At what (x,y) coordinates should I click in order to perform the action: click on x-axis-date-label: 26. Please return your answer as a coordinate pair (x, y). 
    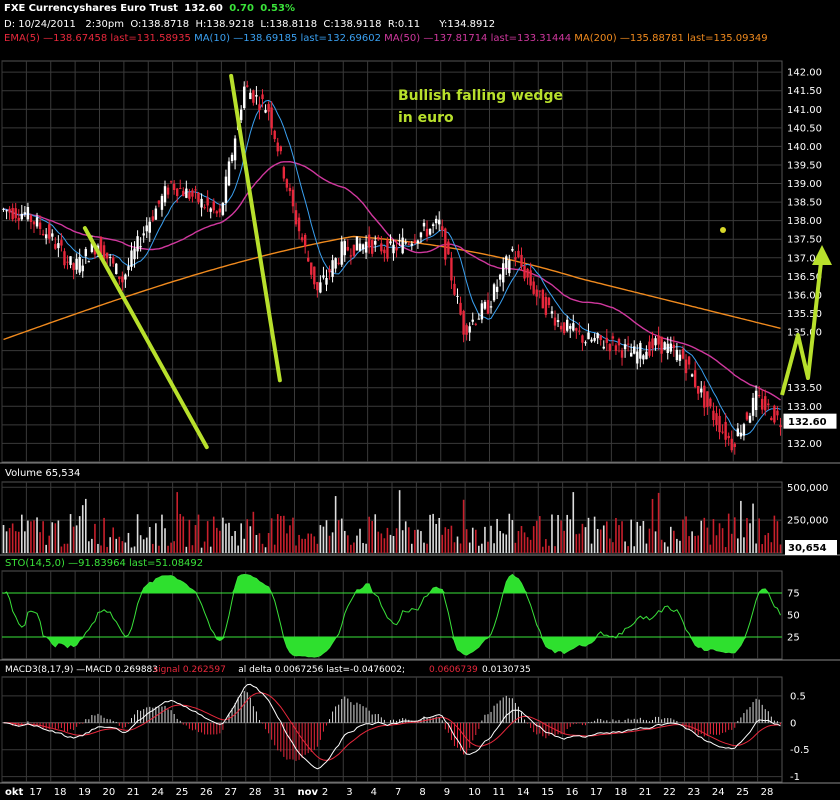
    Looking at the image, I should click on (206, 792).